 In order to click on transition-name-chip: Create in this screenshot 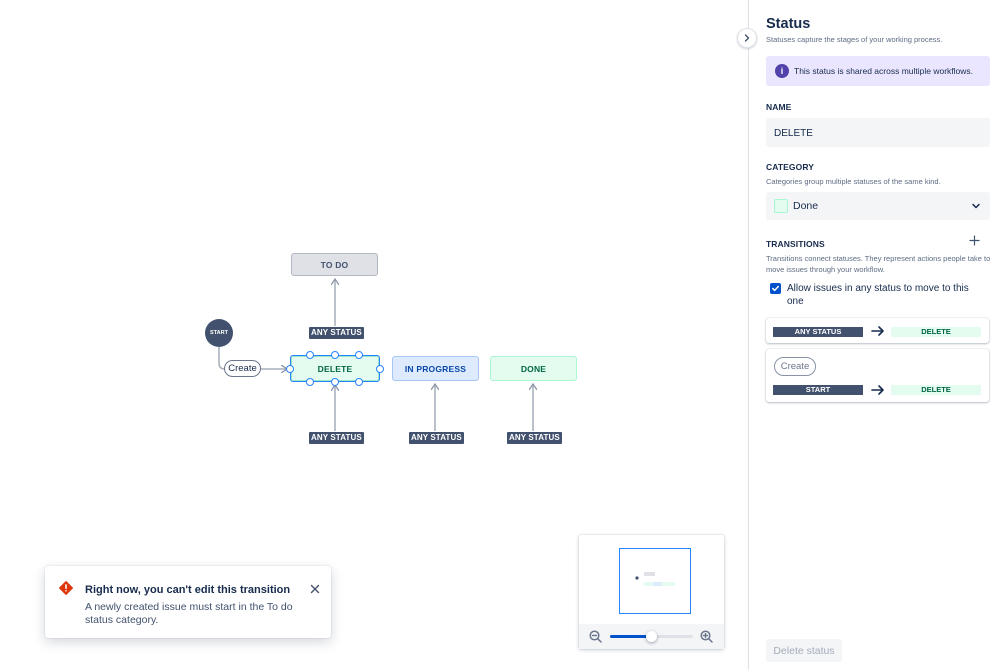, I will do `click(795, 366)`.